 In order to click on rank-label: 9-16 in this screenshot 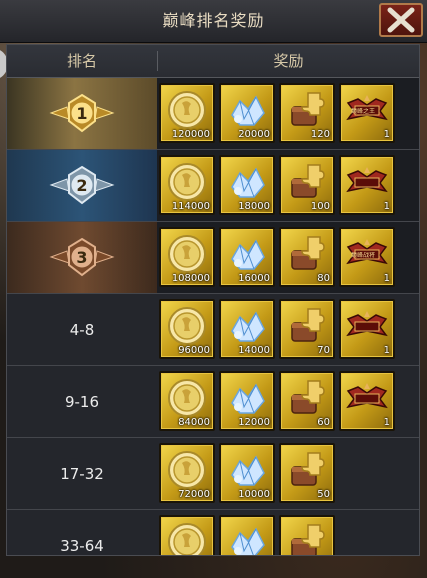, I will do `click(82, 401)`.